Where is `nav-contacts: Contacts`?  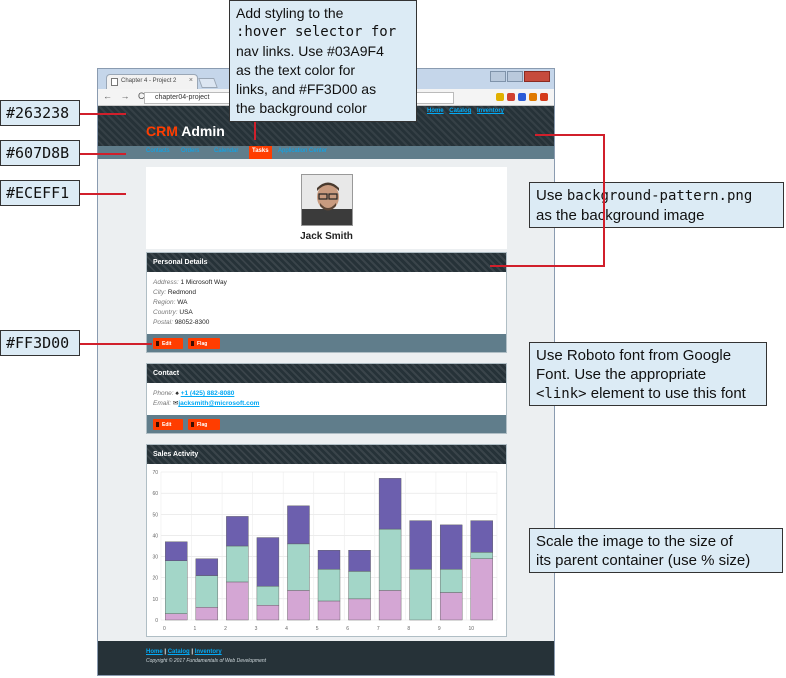 nav-contacts: Contacts is located at coordinates (158, 151).